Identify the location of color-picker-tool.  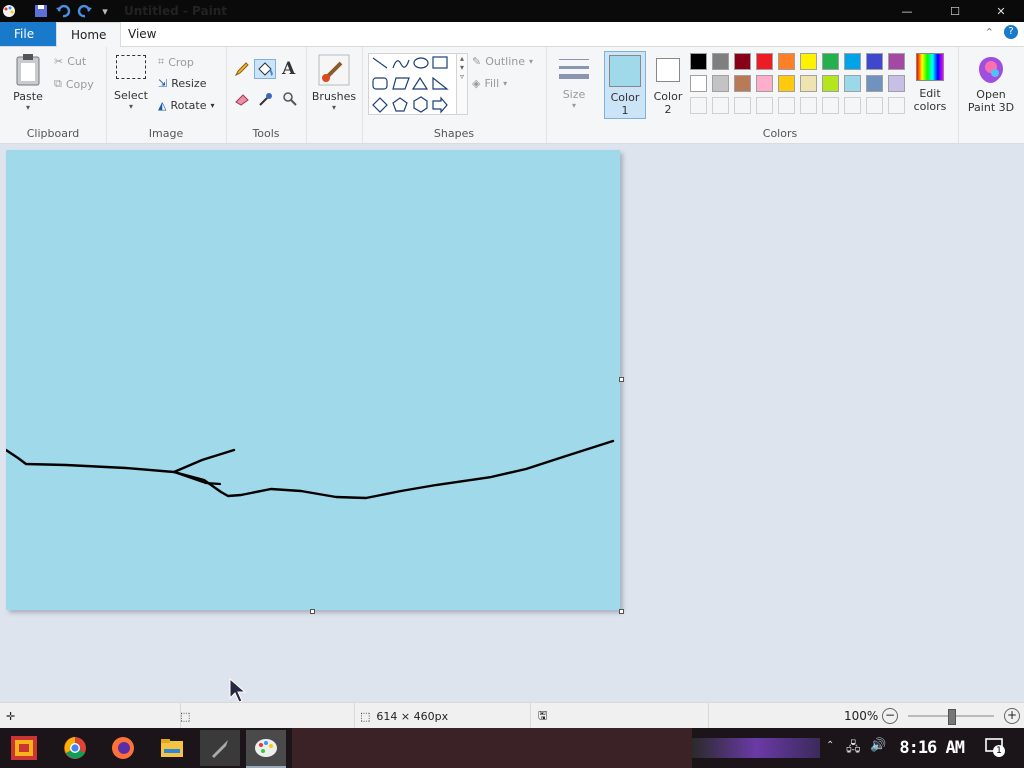
(266, 99).